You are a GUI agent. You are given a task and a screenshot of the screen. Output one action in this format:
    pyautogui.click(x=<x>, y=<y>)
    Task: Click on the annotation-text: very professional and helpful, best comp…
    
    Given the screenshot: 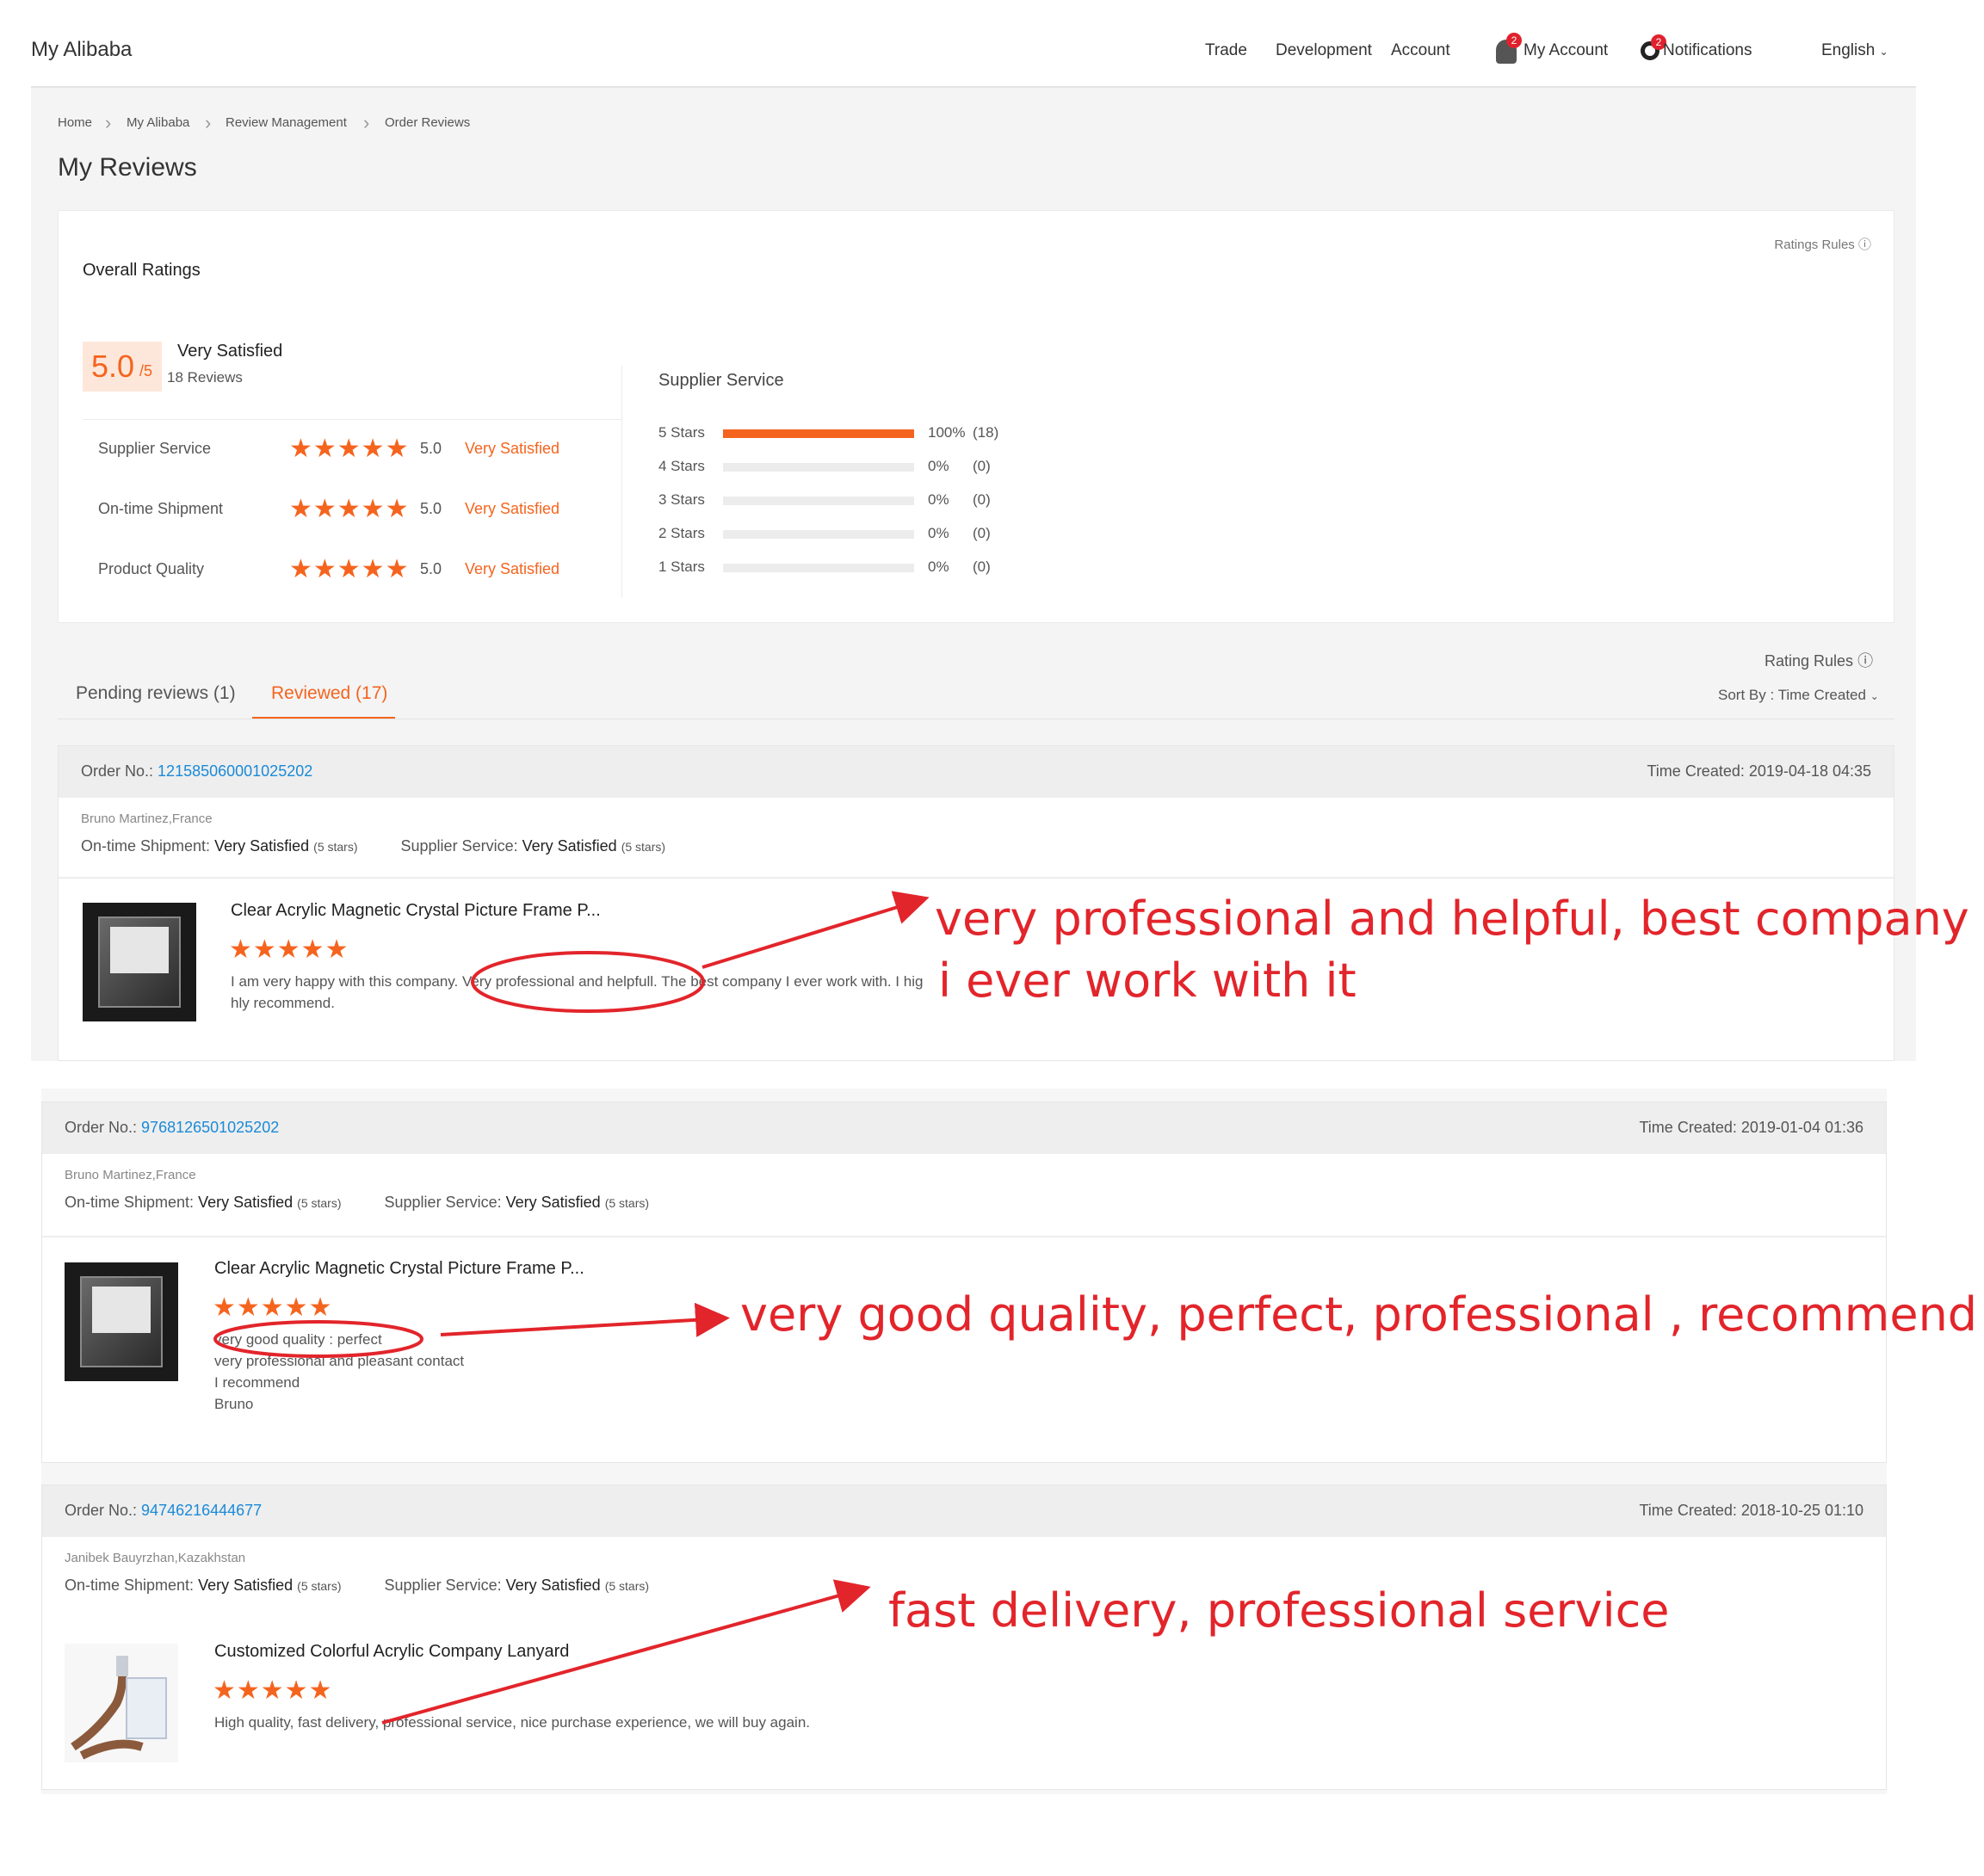 What is the action you would take?
    pyautogui.click(x=1452, y=919)
    